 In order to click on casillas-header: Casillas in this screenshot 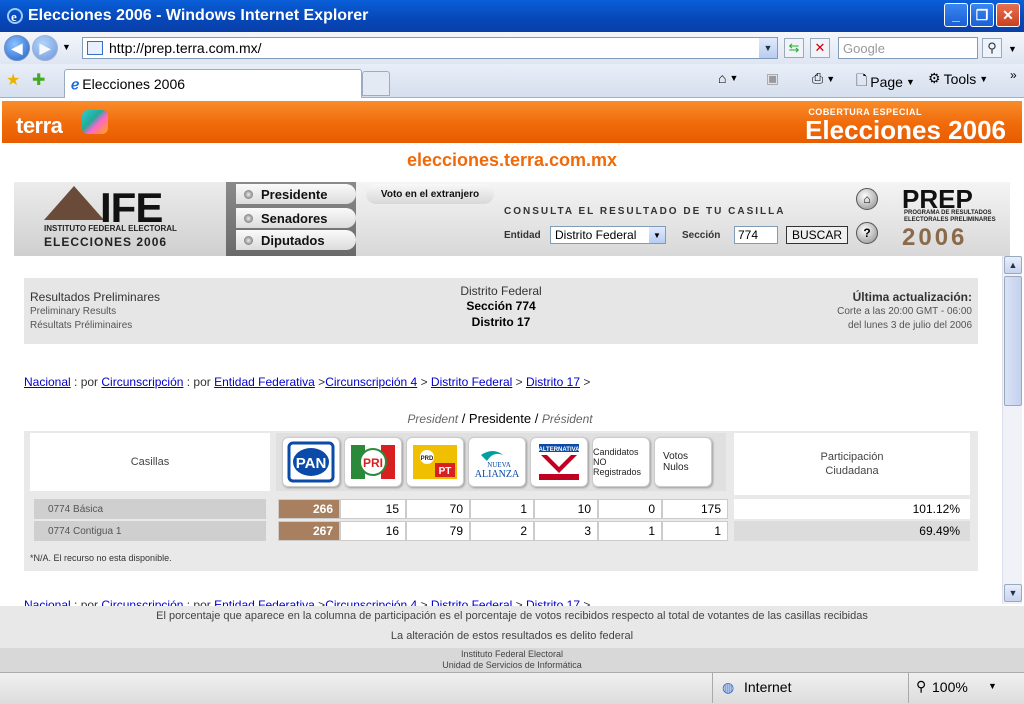, I will do `click(150, 462)`.